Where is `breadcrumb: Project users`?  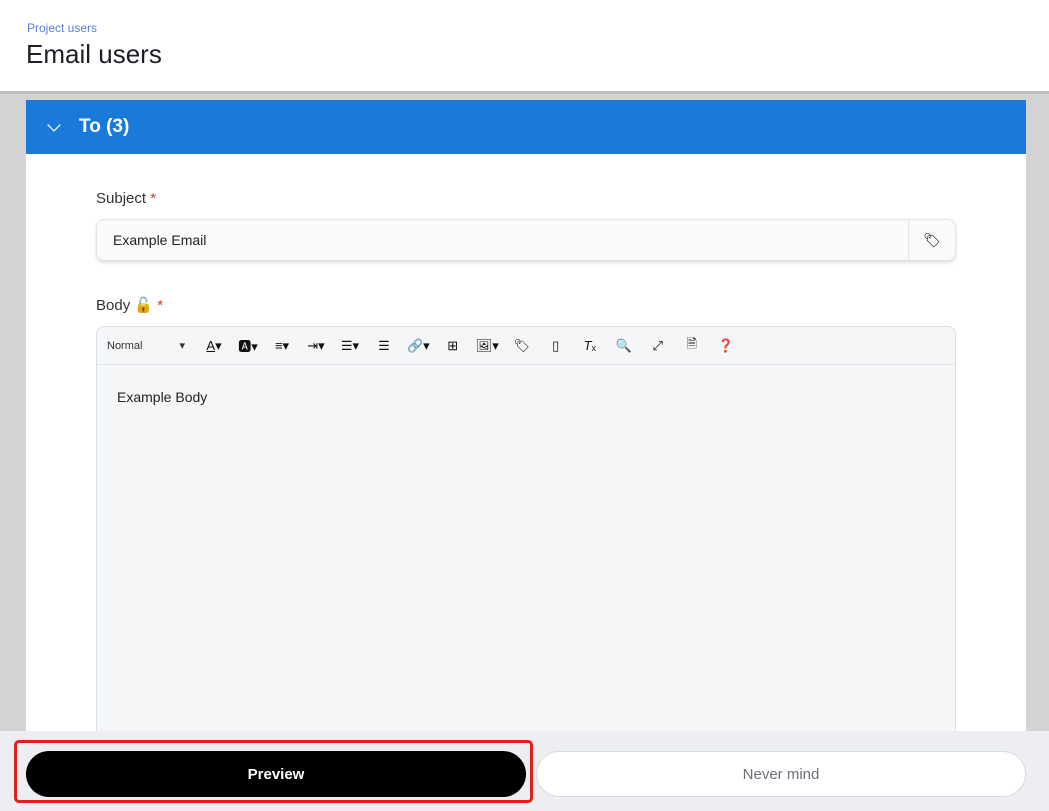
breadcrumb: Project users is located at coordinates (62, 28).